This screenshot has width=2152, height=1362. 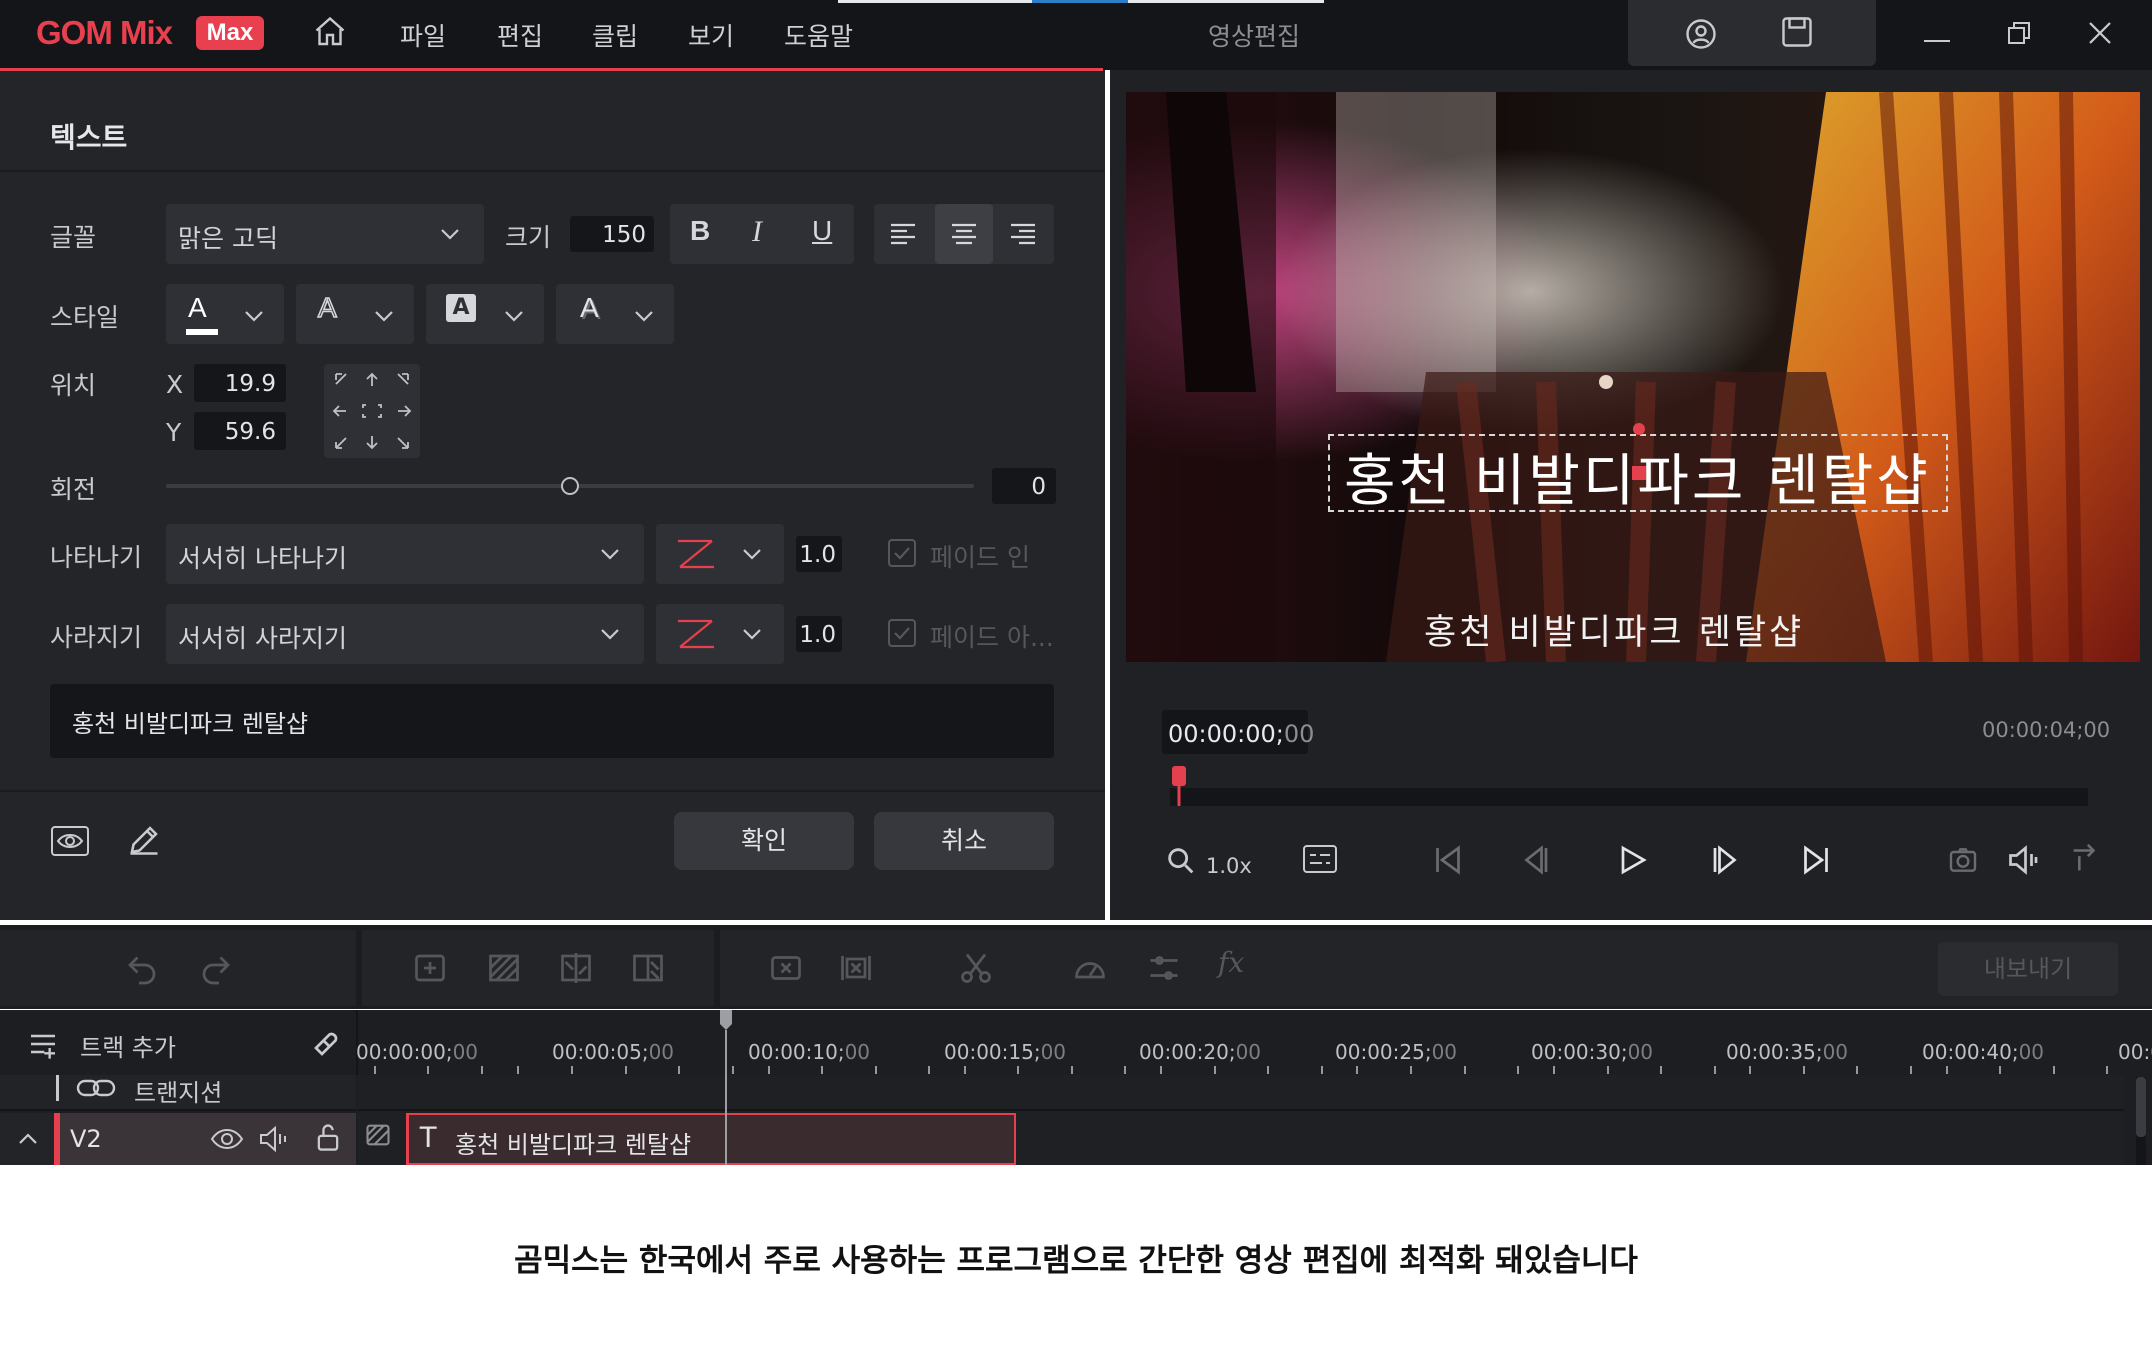 What do you see at coordinates (700, 231) in the screenshot?
I see `bold-button: B` at bounding box center [700, 231].